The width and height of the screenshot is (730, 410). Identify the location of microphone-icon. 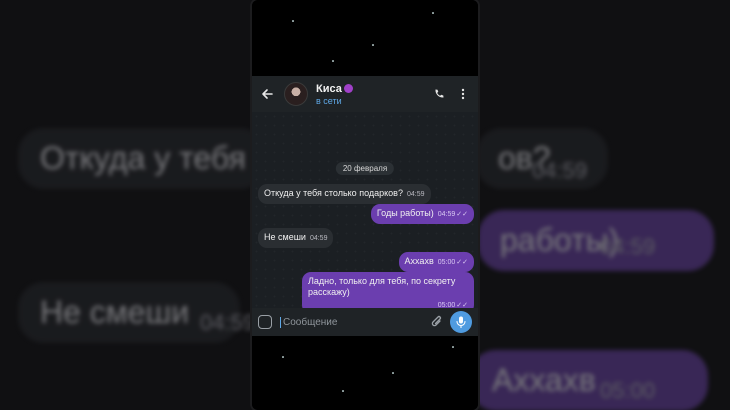
(461, 322).